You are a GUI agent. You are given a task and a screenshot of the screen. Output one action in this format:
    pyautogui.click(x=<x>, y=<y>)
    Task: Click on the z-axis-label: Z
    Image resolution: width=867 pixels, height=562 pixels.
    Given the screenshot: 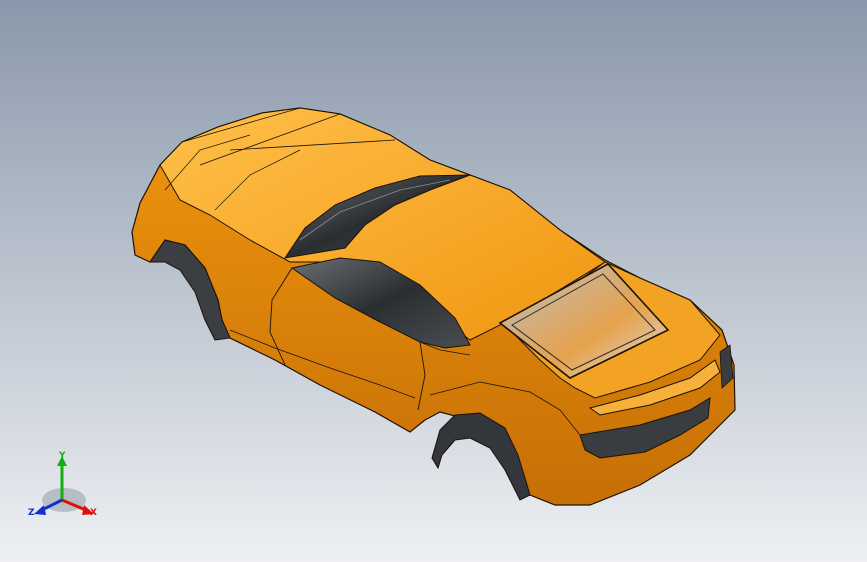 What is the action you would take?
    pyautogui.click(x=31, y=513)
    